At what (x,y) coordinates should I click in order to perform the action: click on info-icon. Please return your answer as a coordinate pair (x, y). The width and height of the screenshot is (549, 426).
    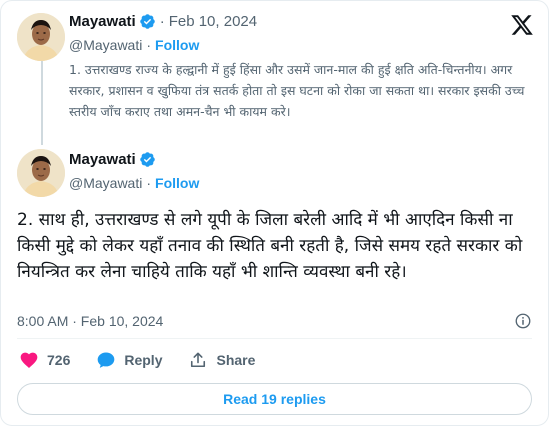
    Looking at the image, I should click on (523, 321).